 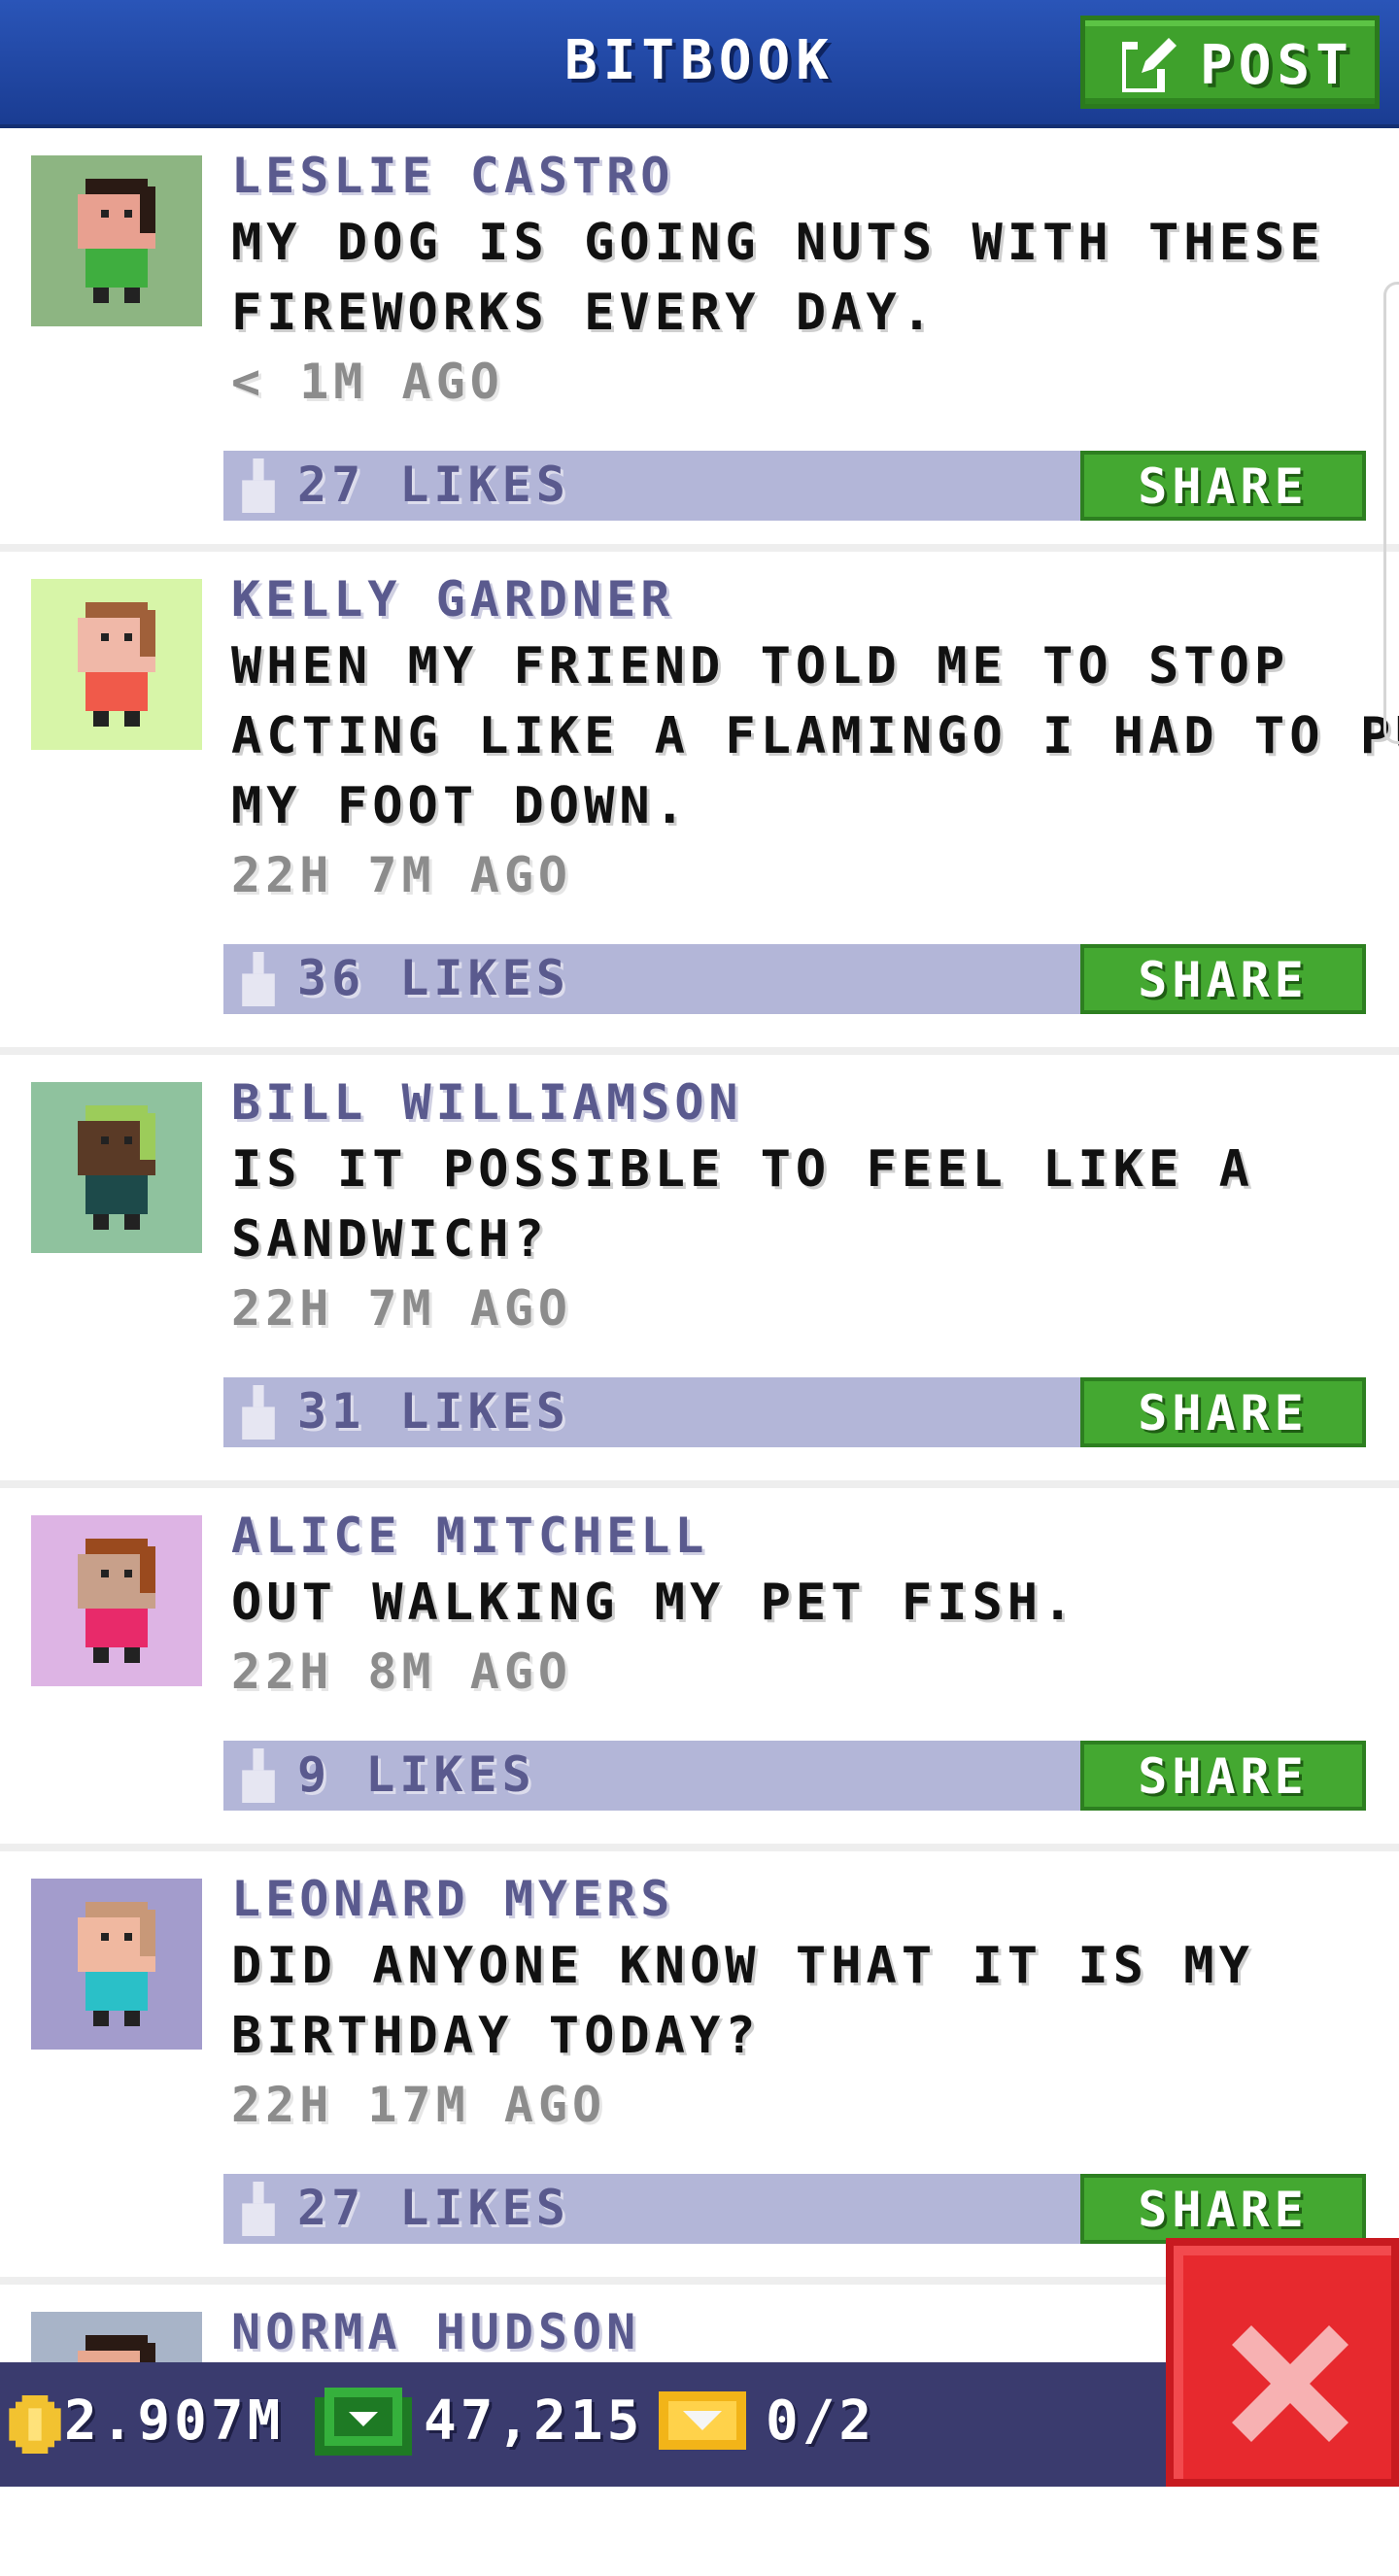 What do you see at coordinates (742, 1169) in the screenshot?
I see `post-text-line: IS IT POSSIBLE TO FEEL LIKE A` at bounding box center [742, 1169].